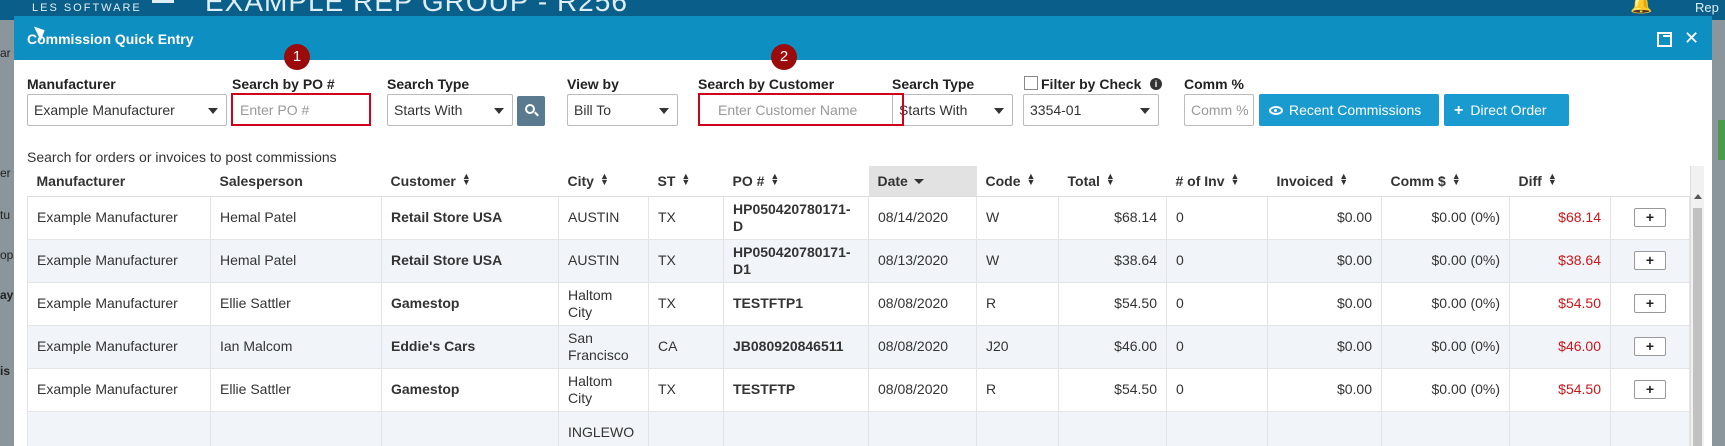 The image size is (1725, 446). Describe the element at coordinates (1017, 347) in the screenshot. I see `cell-code: J20` at that location.